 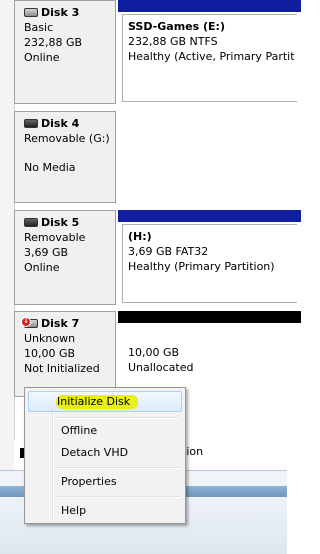 I want to click on disk-5-name: Disk 5, so click(x=60, y=222).